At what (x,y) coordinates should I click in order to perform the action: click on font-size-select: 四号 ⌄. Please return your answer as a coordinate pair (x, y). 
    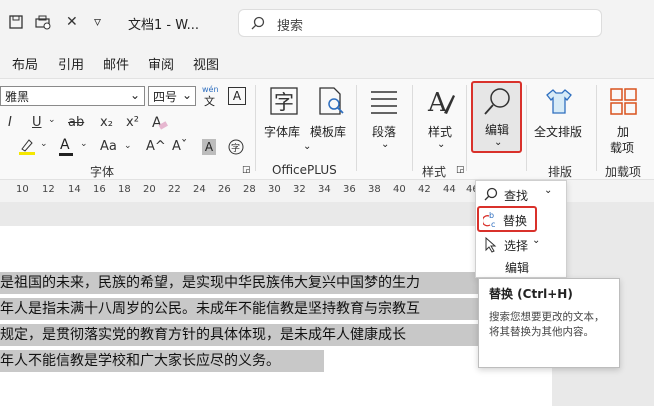
    Looking at the image, I should click on (172, 96).